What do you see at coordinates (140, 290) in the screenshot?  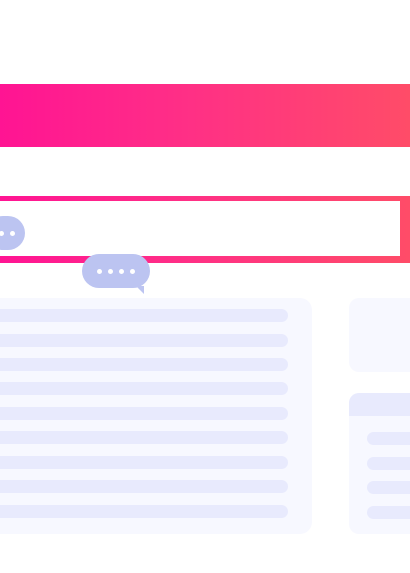 I see `bubble-tail` at bounding box center [140, 290].